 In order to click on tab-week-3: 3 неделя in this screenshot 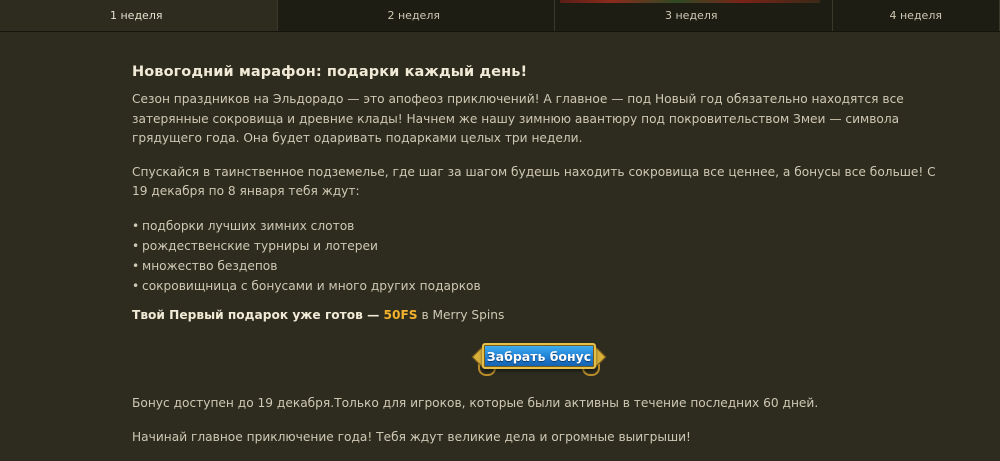, I will do `click(694, 15)`.